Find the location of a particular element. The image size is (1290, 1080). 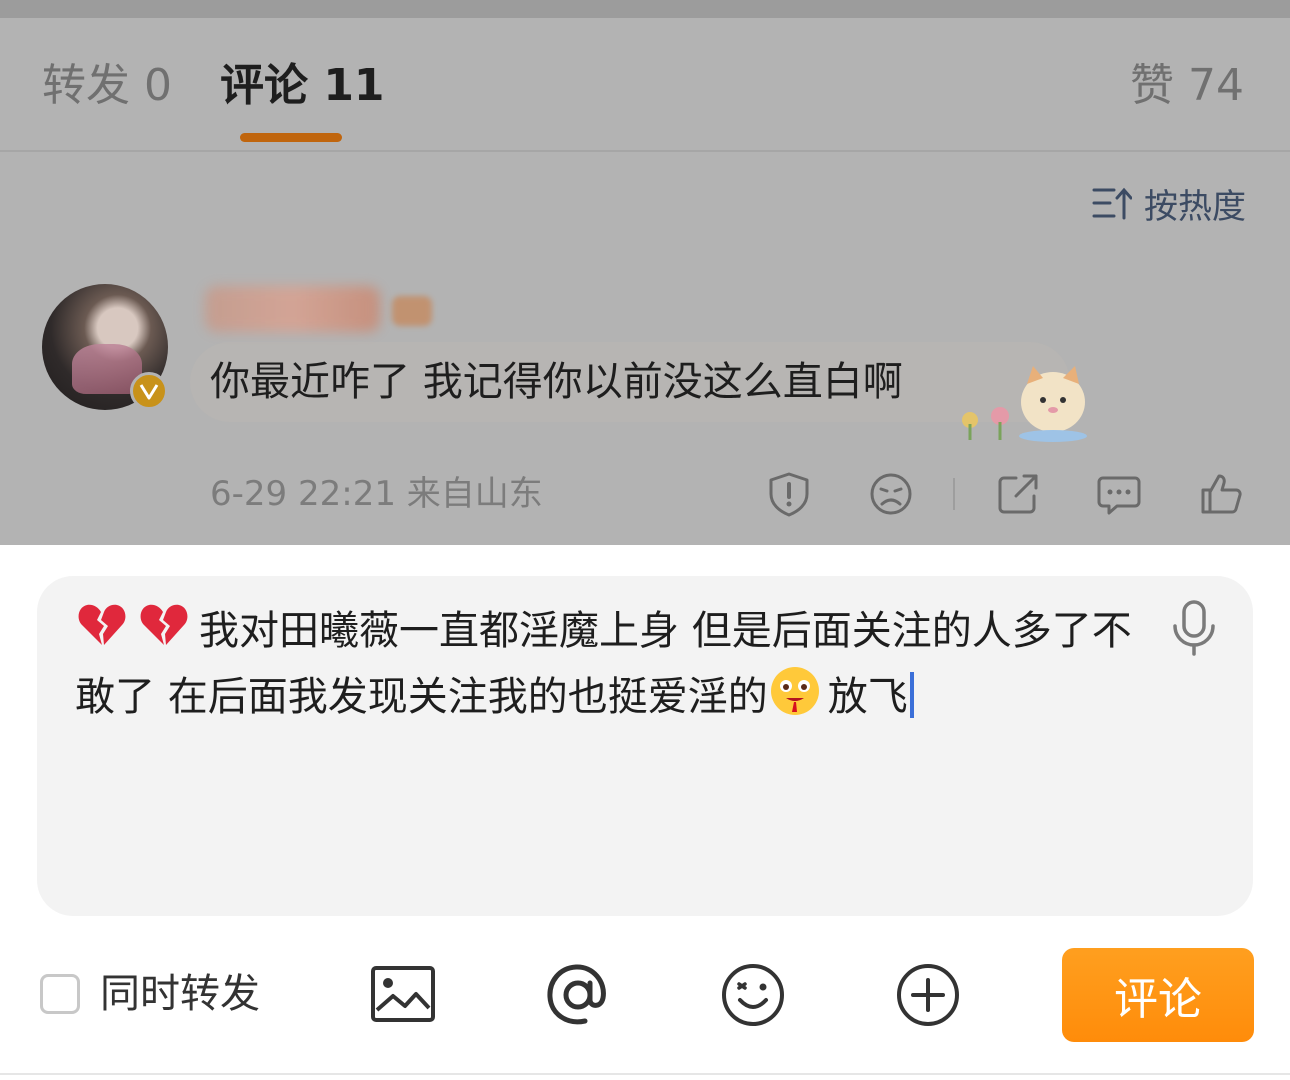

drooling-face-icon is located at coordinates (794, 691).